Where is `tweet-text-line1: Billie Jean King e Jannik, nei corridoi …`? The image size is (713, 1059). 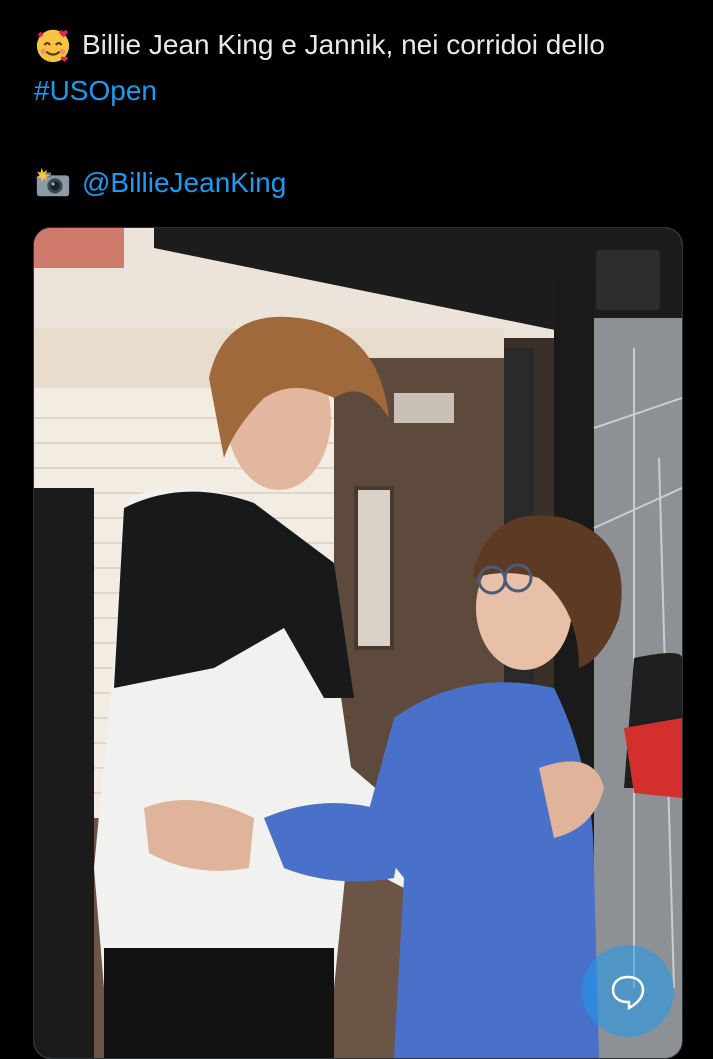
tweet-text-line1: Billie Jean King e Jannik, nei corridoi … is located at coordinates (343, 44).